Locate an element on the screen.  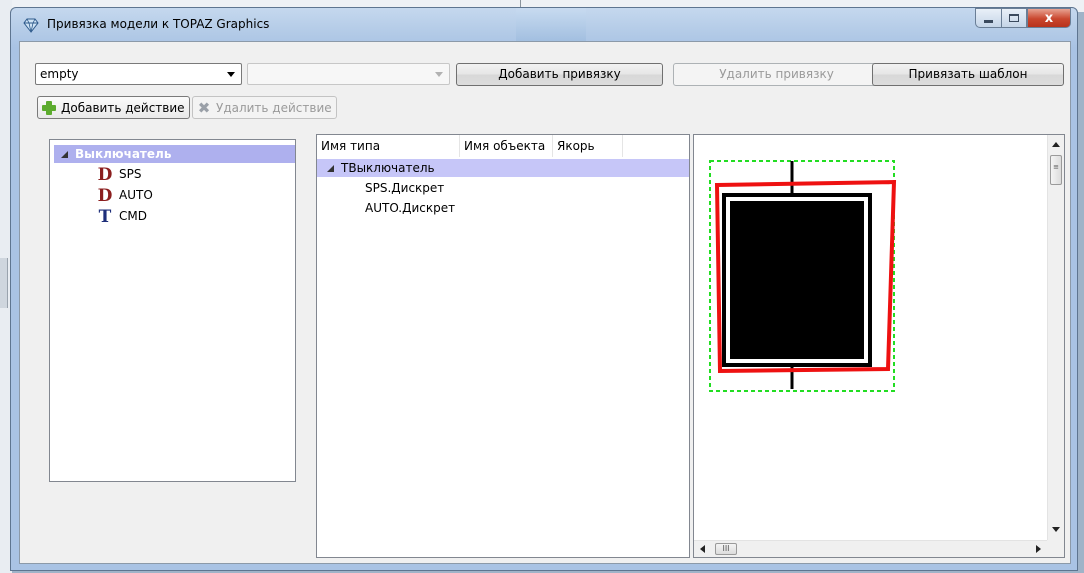
tree-item: D SPS is located at coordinates (119, 174).